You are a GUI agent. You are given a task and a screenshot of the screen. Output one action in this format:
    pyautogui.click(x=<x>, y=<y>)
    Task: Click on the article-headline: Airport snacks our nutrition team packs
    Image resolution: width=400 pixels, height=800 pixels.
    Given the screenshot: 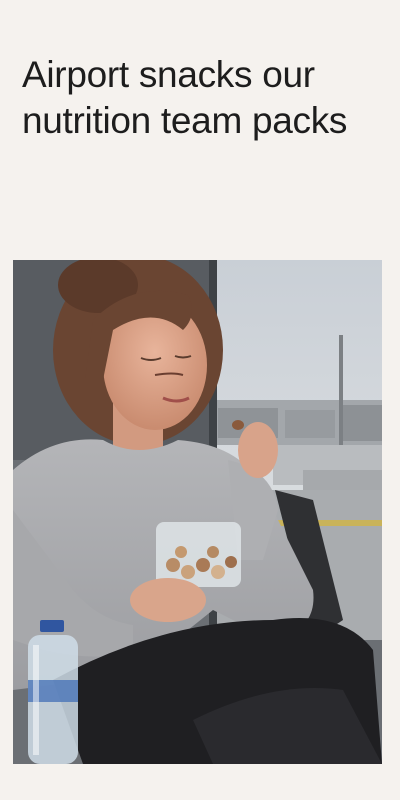 What is the action you would take?
    pyautogui.click(x=185, y=97)
    